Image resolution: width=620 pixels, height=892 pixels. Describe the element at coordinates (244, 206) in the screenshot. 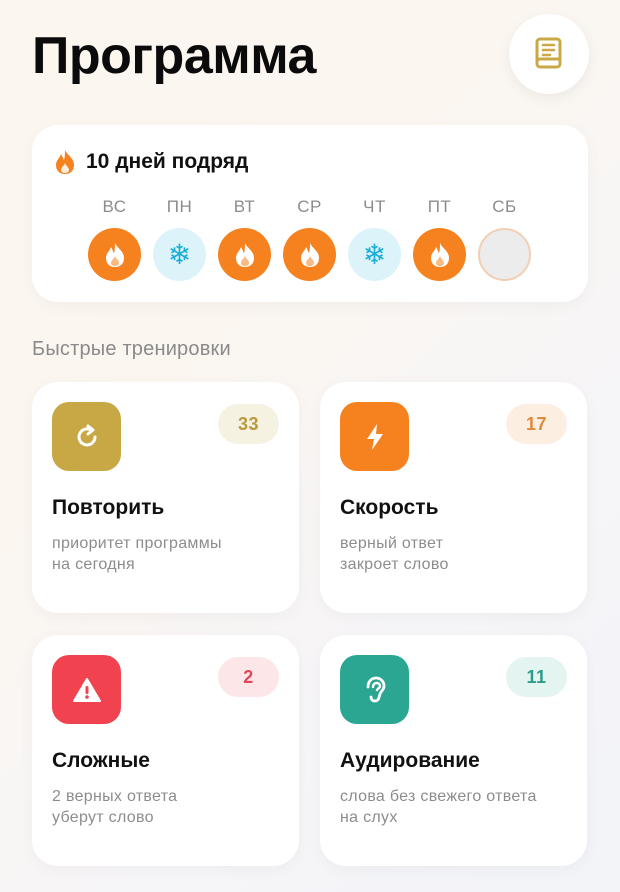

I see `day-label: ВТ` at that location.